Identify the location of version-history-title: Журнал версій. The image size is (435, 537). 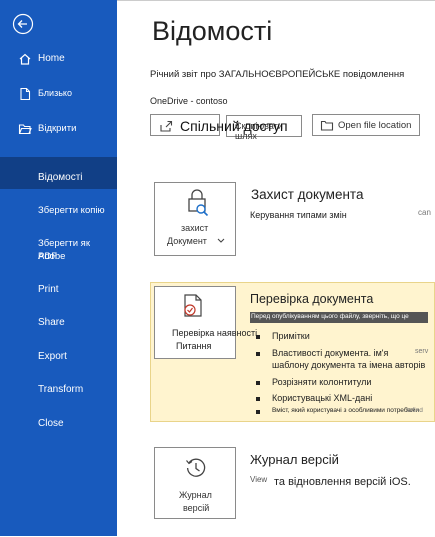
(294, 459).